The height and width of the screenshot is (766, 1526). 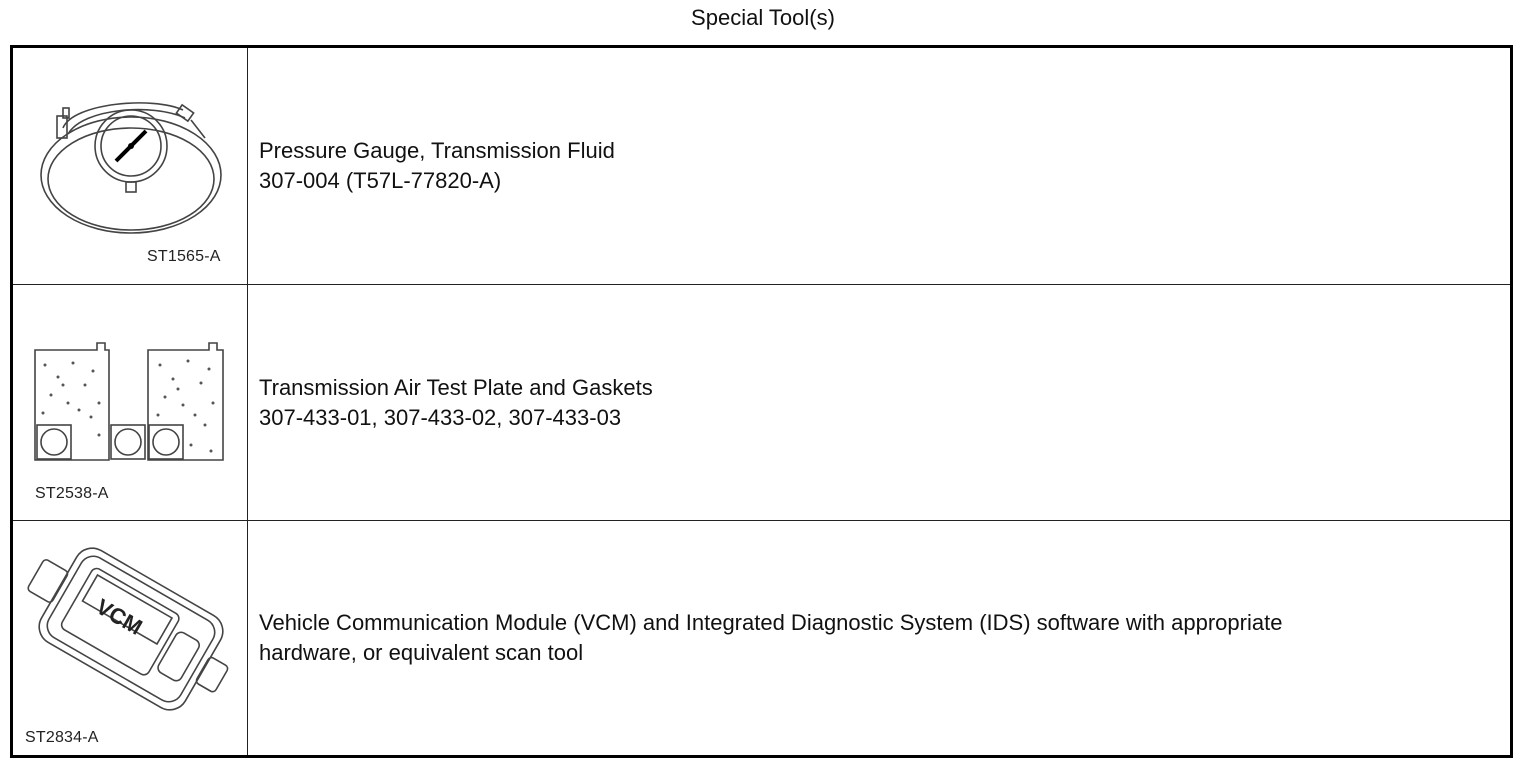 I want to click on tool-name: Transmission Air Test Plate and Gaskets, so click(x=456, y=387).